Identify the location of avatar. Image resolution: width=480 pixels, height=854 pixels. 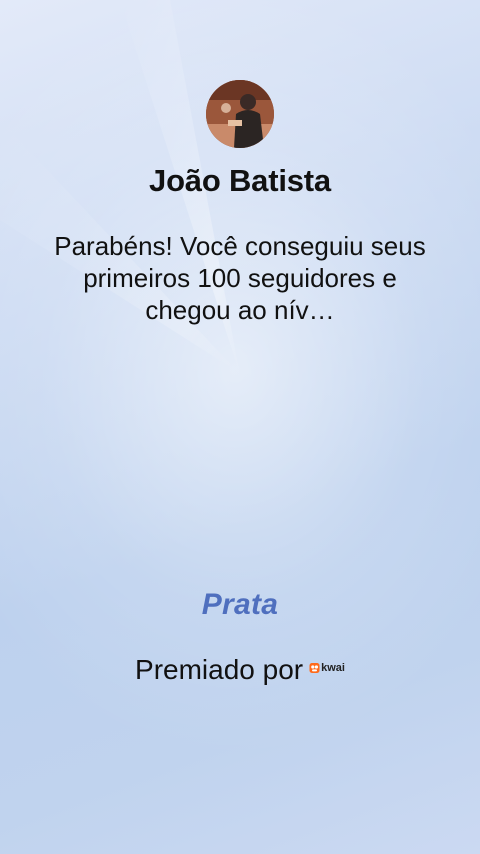
(240, 114).